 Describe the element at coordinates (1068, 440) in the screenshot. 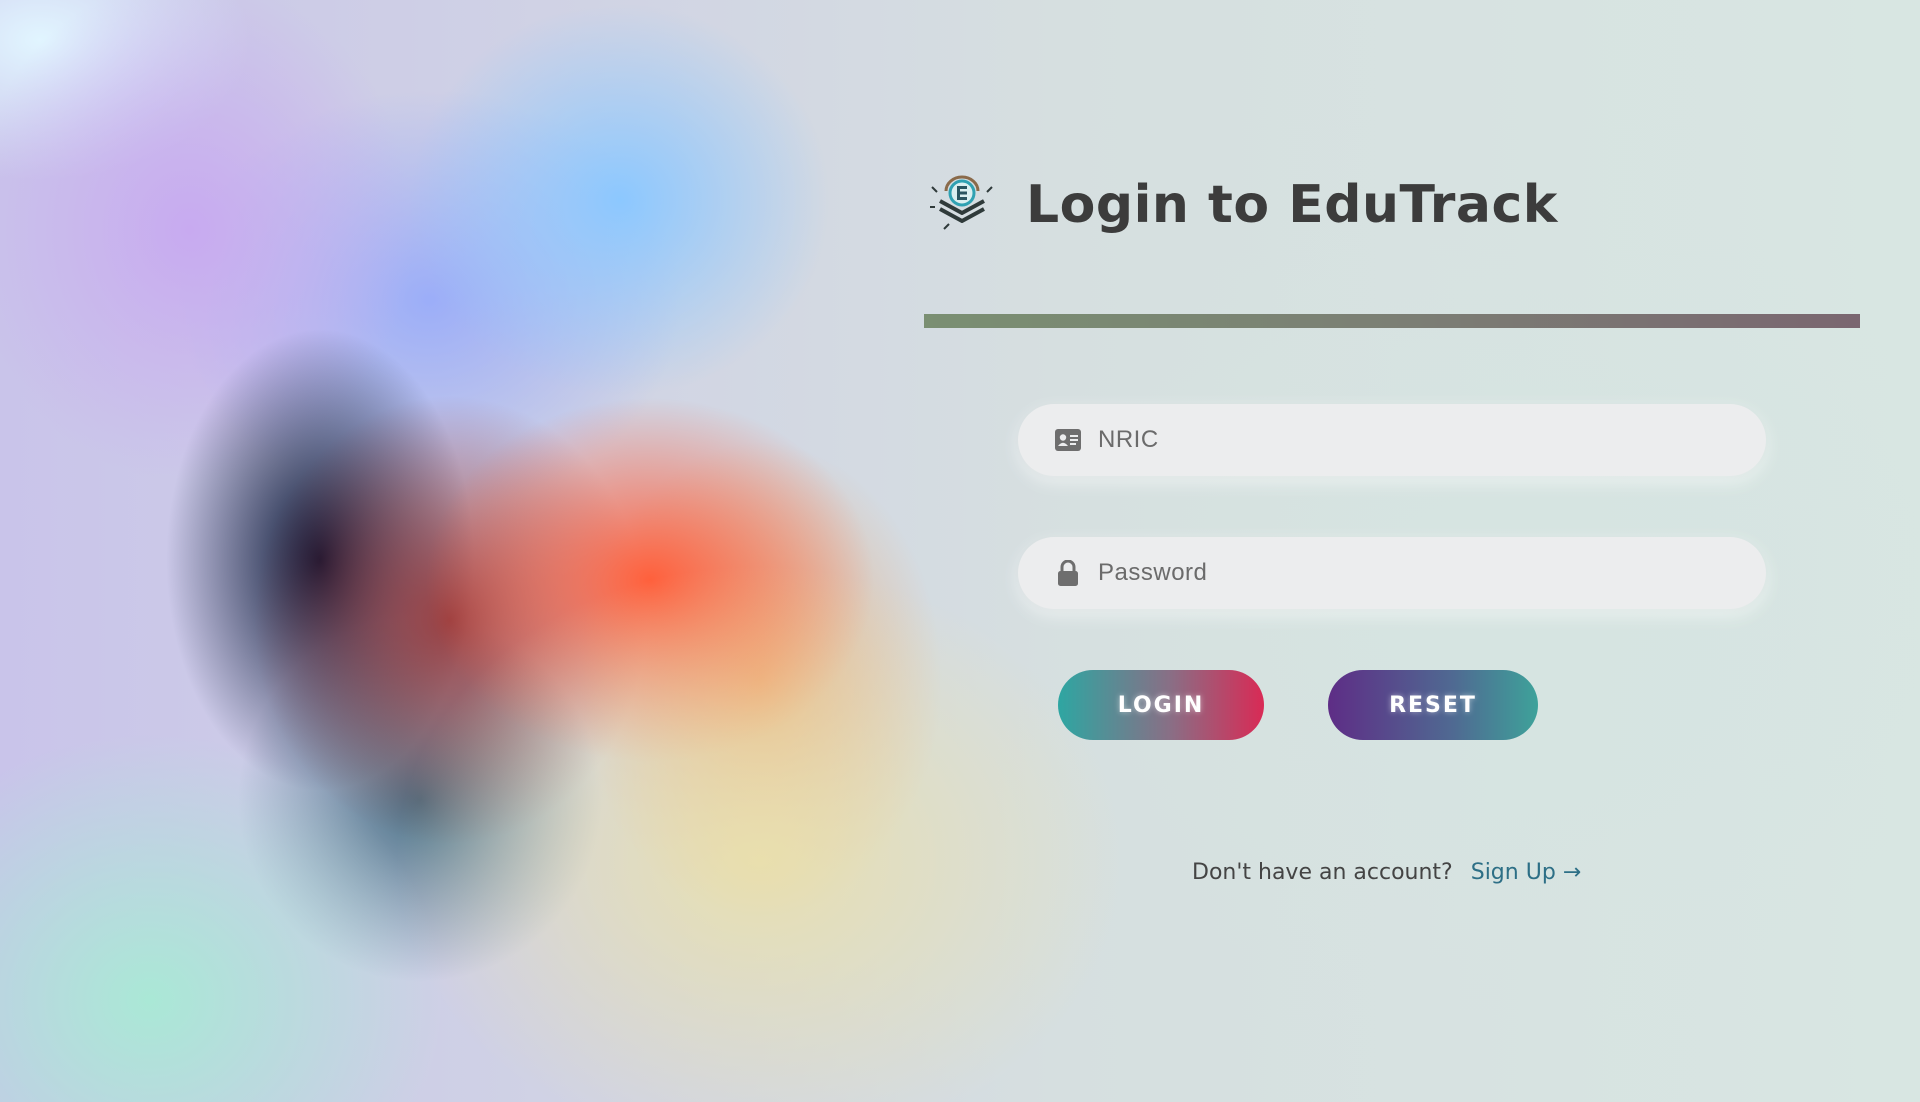

I see `id-card-icon` at that location.